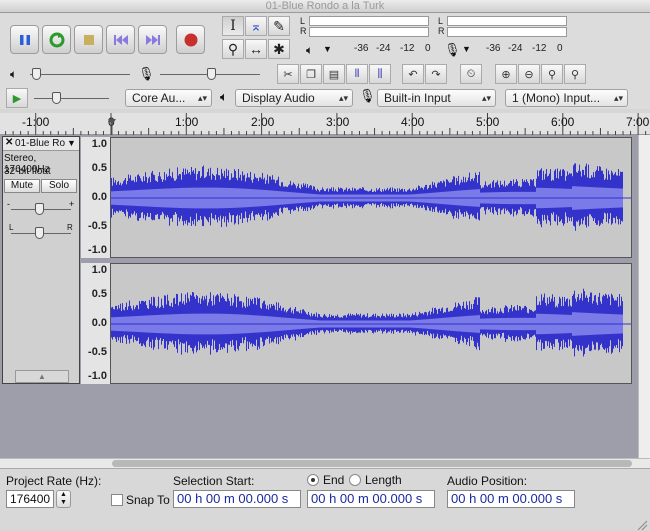 This screenshot has height=531, width=650. Describe the element at coordinates (56, 39) in the screenshot. I see `play-button` at that location.